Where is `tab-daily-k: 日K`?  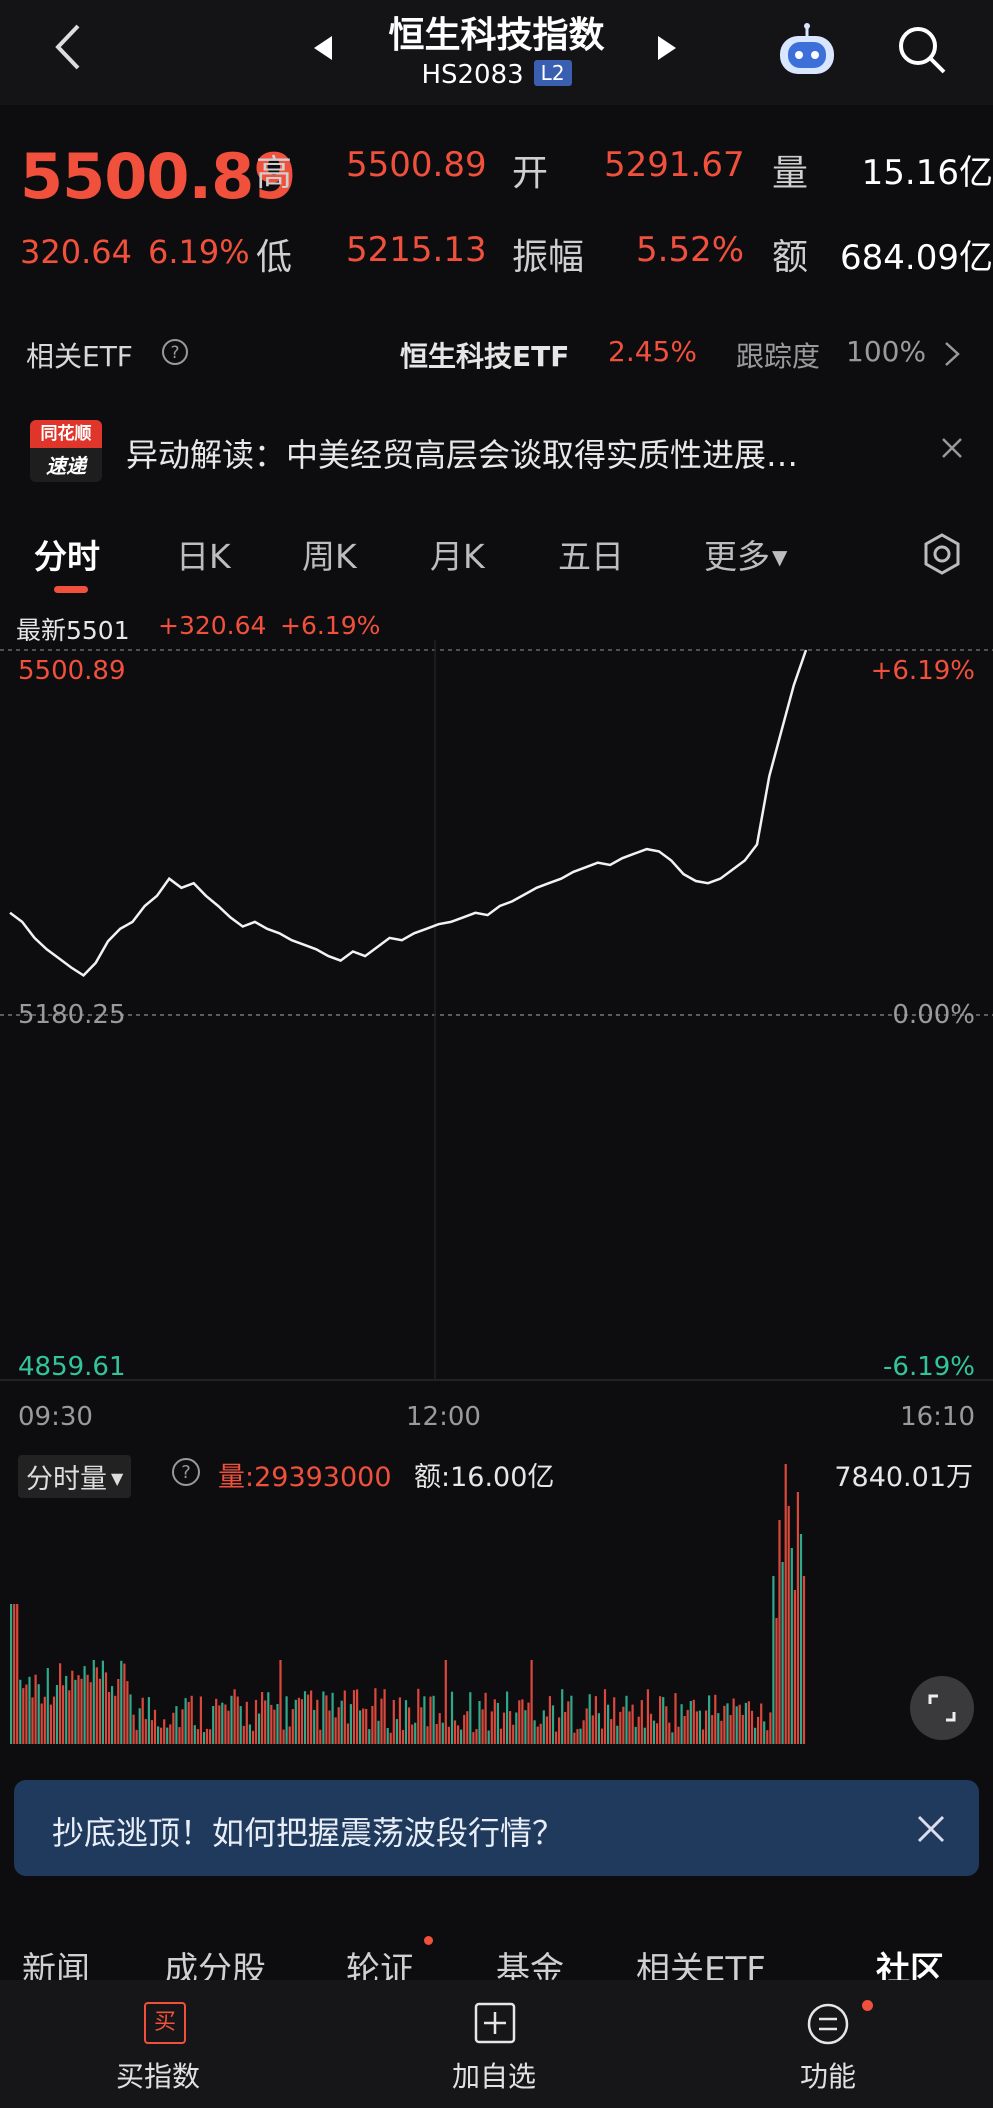
tab-daily-k: 日K is located at coordinates (203, 554).